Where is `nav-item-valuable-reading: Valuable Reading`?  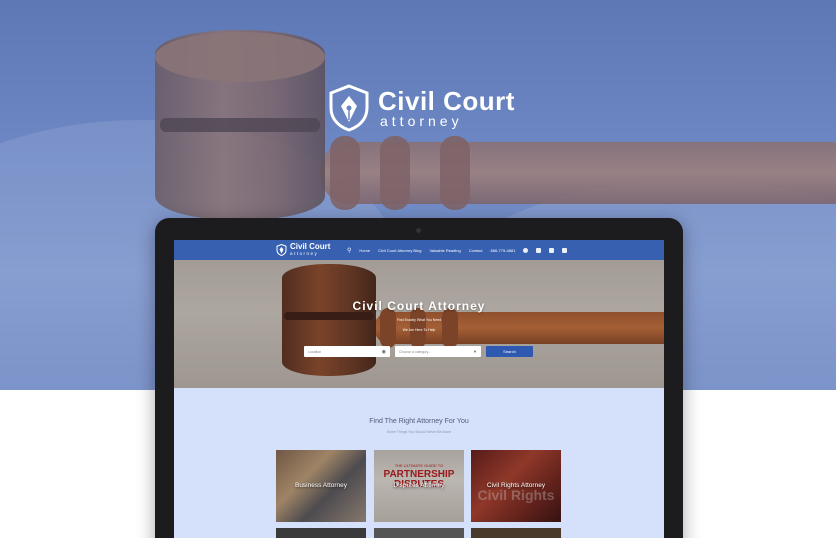 nav-item-valuable-reading: Valuable Reading is located at coordinates (444, 250).